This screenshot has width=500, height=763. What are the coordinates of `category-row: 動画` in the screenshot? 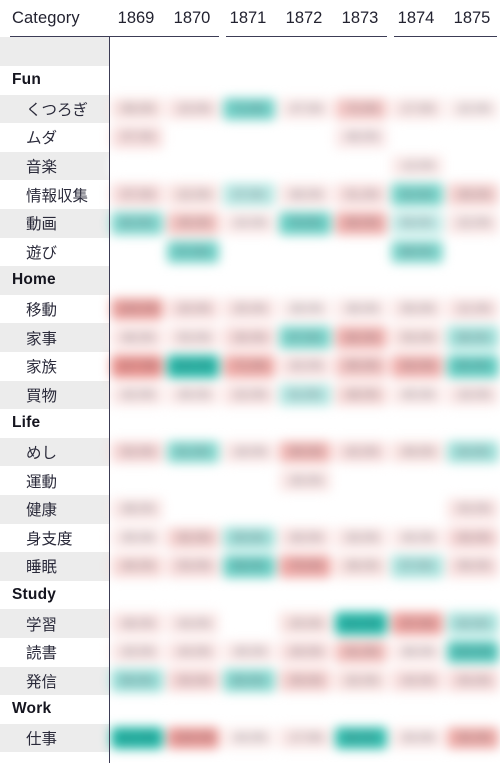 It's located at (250, 223).